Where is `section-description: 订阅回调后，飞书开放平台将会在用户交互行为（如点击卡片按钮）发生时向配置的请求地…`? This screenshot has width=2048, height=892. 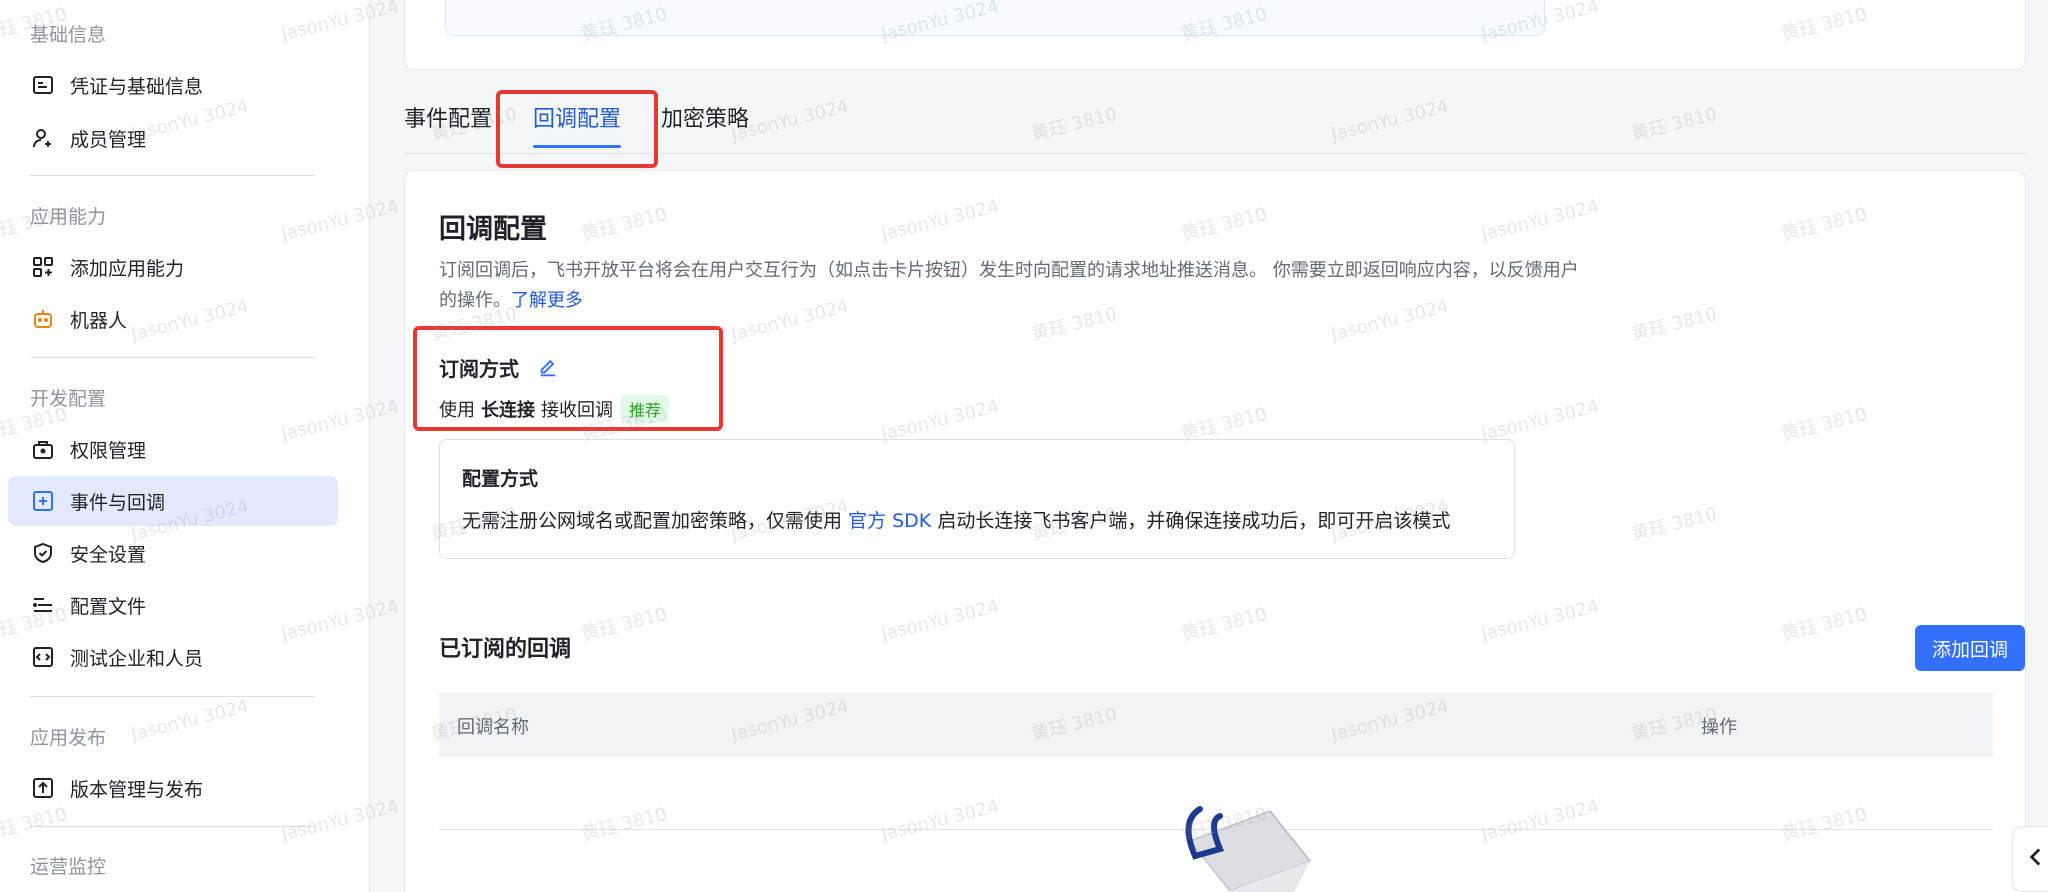
section-description: 订阅回调后，飞书开放平台将会在用户交互行为（如点击卡片按钮）发生时向配置的请求地… is located at coordinates (1014, 286).